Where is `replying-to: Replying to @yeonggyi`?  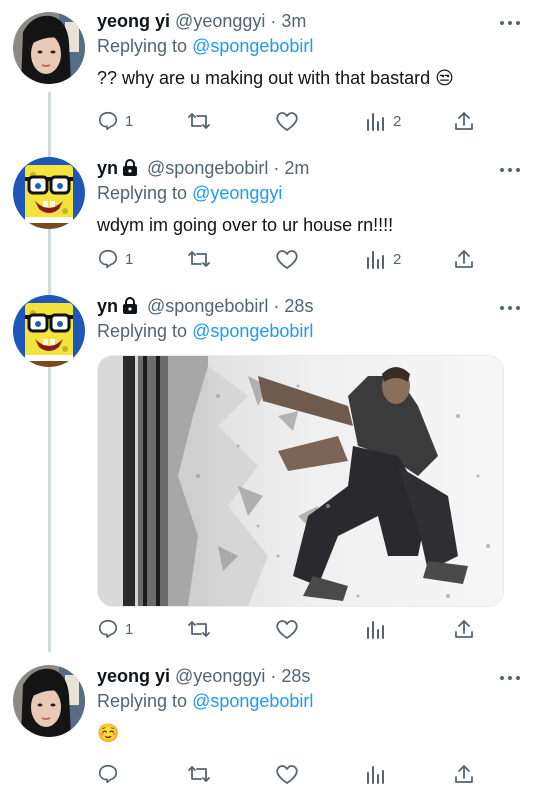
replying-to: Replying to @yeonggyi is located at coordinates (309, 193).